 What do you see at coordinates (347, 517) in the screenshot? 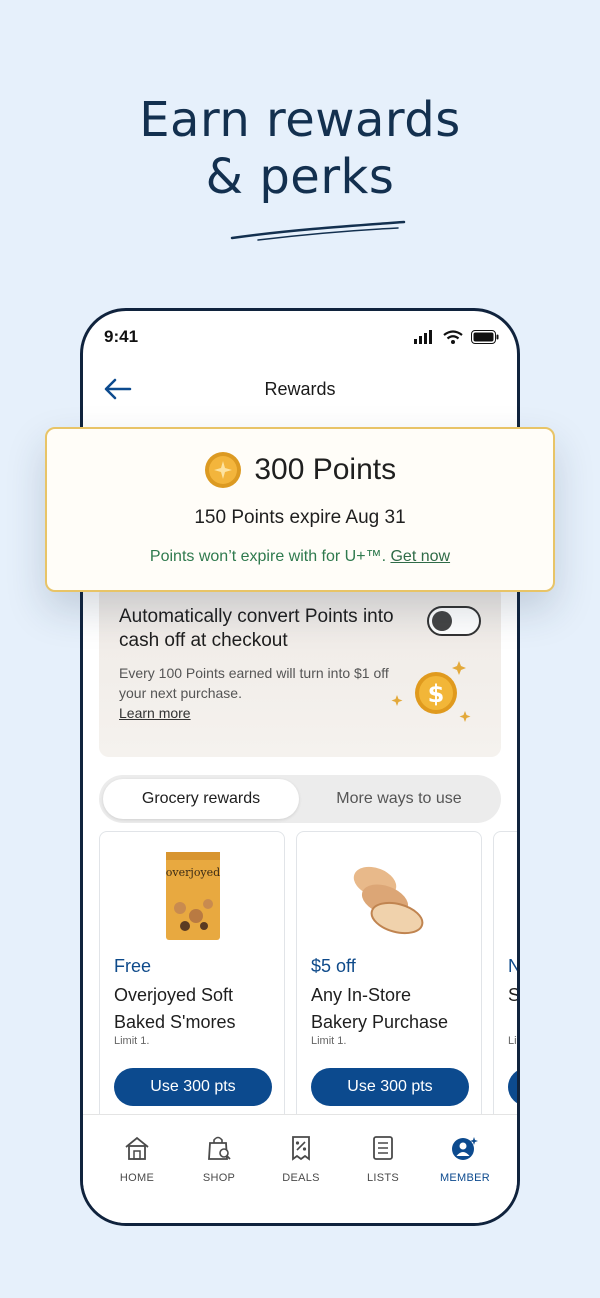
I see `expiry-date: expire Aug 31` at bounding box center [347, 517].